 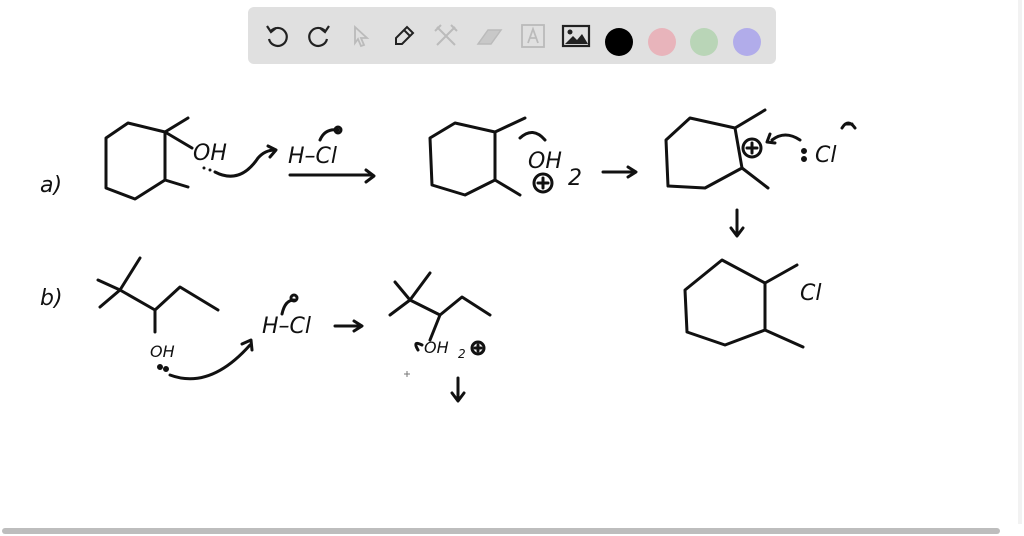 What do you see at coordinates (1020, 262) in the screenshot?
I see `vertical-scrollbar` at bounding box center [1020, 262].